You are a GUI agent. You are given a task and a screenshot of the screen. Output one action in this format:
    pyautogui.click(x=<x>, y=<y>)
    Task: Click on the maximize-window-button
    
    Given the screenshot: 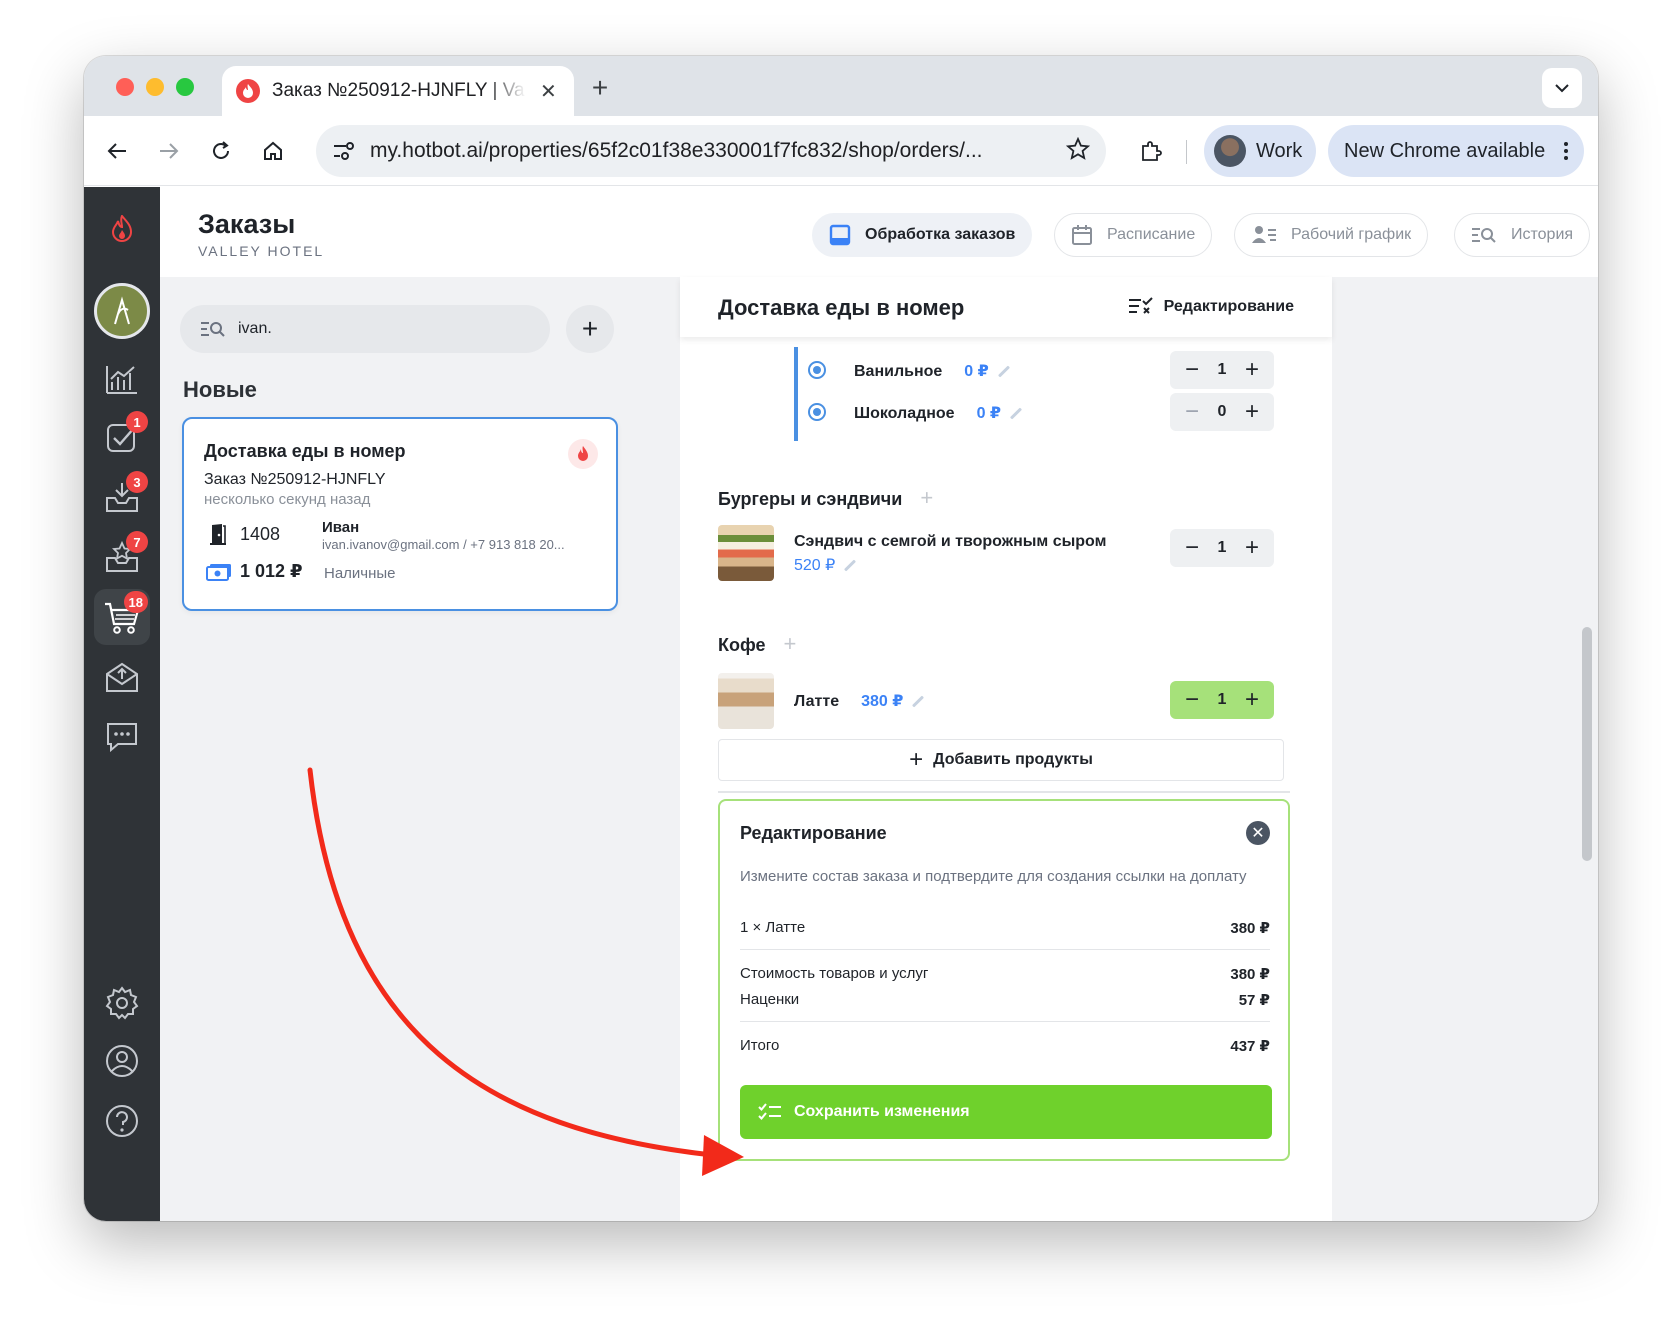 What is the action you would take?
    pyautogui.click(x=185, y=87)
    